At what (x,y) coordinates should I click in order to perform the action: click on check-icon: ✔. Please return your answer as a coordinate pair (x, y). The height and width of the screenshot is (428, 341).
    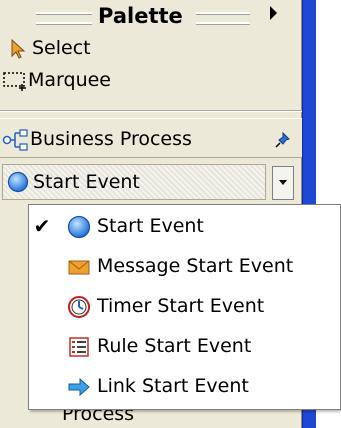
    Looking at the image, I should click on (42, 226).